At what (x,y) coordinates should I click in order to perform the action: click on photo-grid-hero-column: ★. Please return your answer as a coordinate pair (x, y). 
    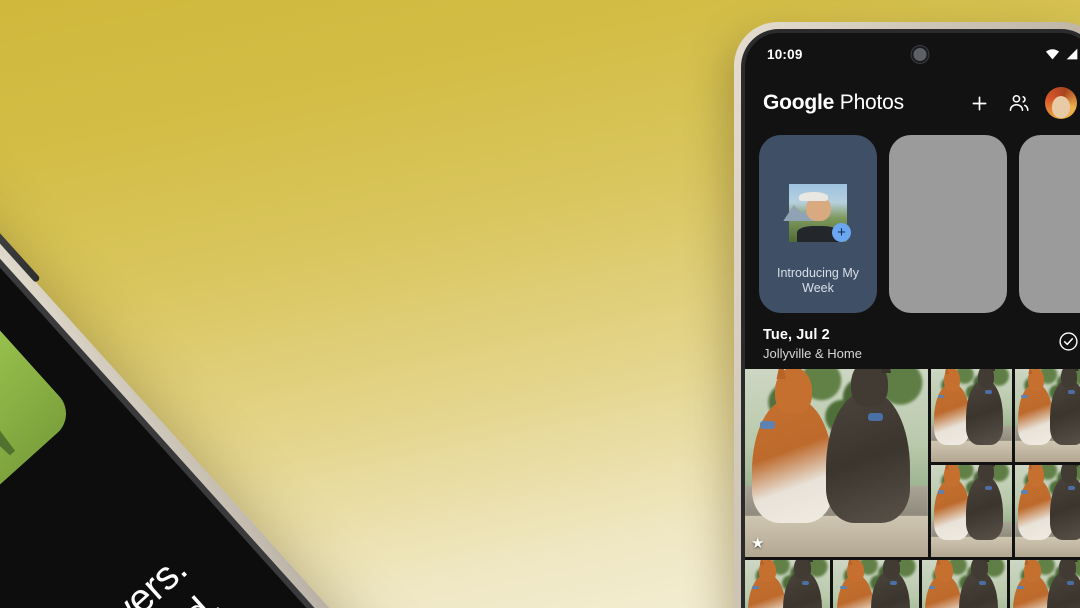
    Looking at the image, I should click on (836, 463).